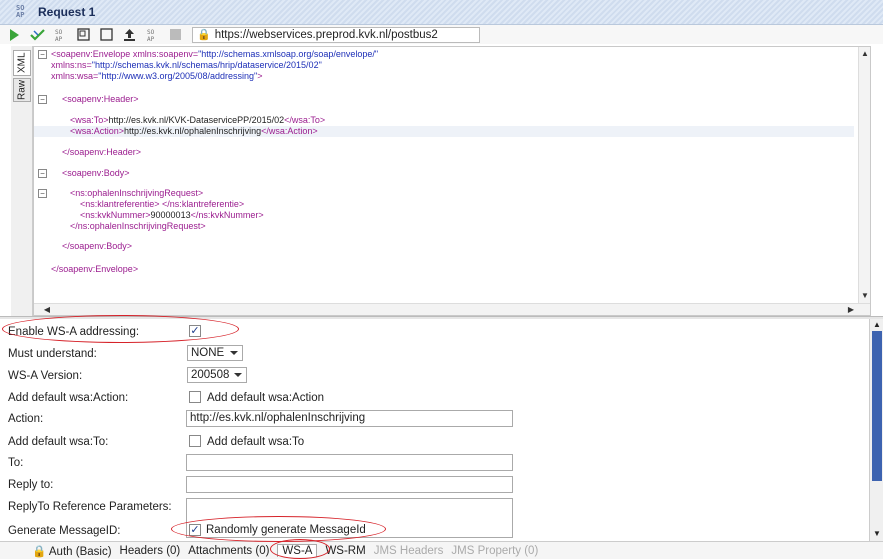  Describe the element at coordinates (877, 406) in the screenshot. I see `scrollbar-thumb` at that location.